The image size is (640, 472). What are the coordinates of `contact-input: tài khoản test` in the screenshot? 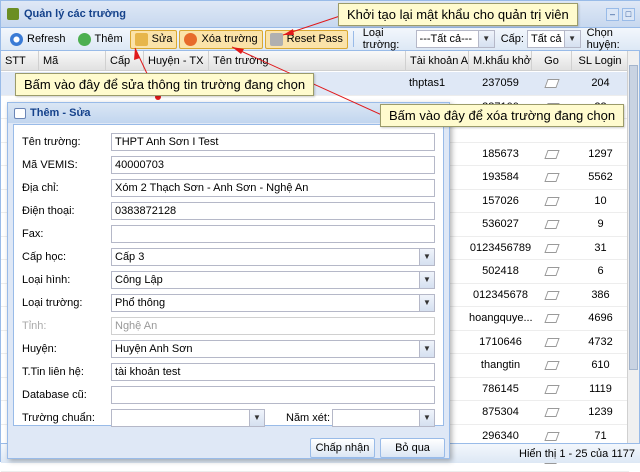 It's located at (273, 372).